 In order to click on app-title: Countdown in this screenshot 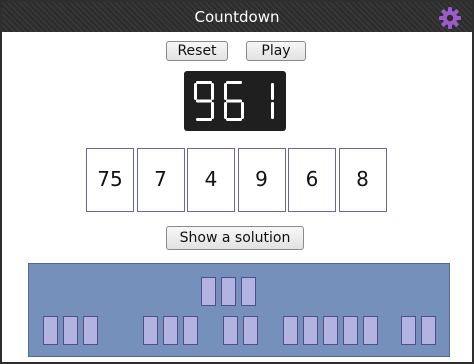, I will do `click(237, 17)`.